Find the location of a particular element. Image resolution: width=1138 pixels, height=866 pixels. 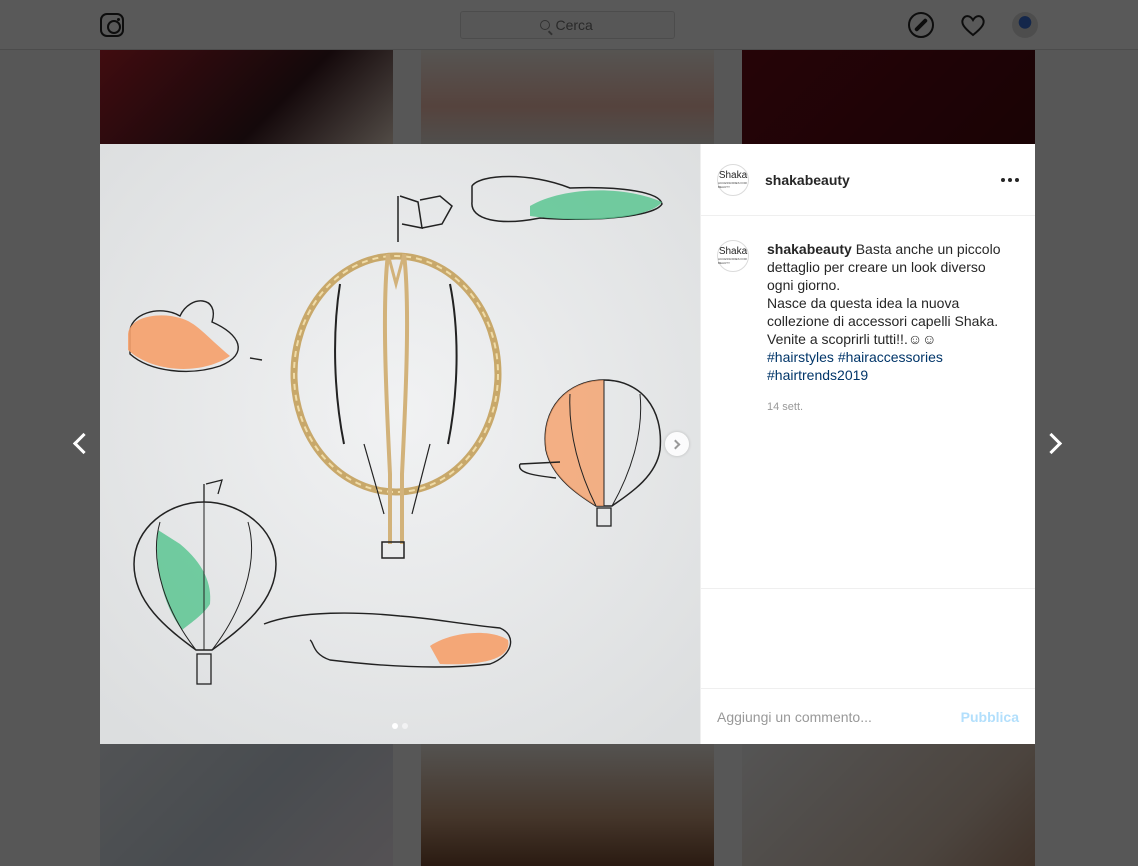

post-header: Shaka ACCESSORIES FOR BEAUTY shakabeauty is located at coordinates (868, 180).